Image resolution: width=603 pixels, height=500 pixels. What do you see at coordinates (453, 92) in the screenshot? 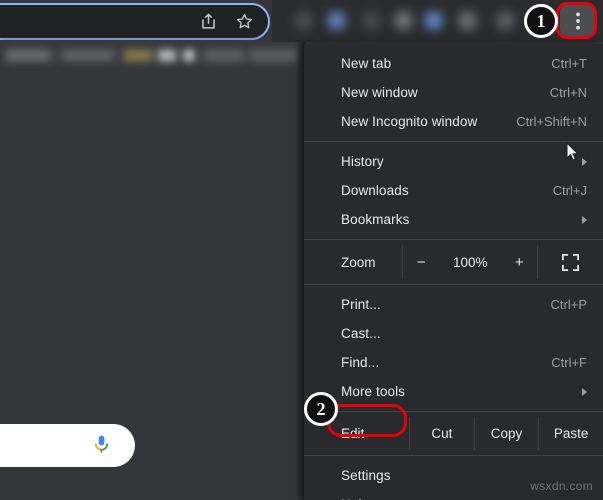
I see `menu-item-new-window: New window Ctrl+N` at bounding box center [453, 92].